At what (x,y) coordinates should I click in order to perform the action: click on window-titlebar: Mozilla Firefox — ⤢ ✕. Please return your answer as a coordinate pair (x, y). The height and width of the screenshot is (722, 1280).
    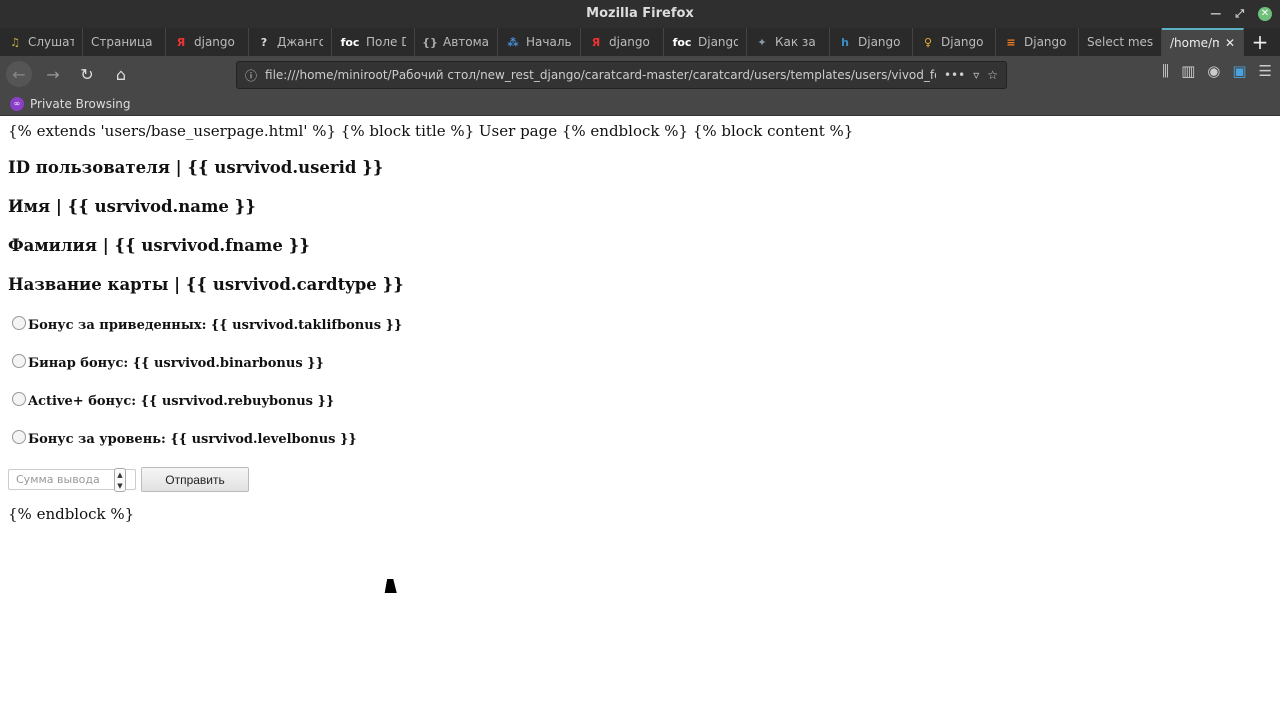
    Looking at the image, I should click on (640, 14).